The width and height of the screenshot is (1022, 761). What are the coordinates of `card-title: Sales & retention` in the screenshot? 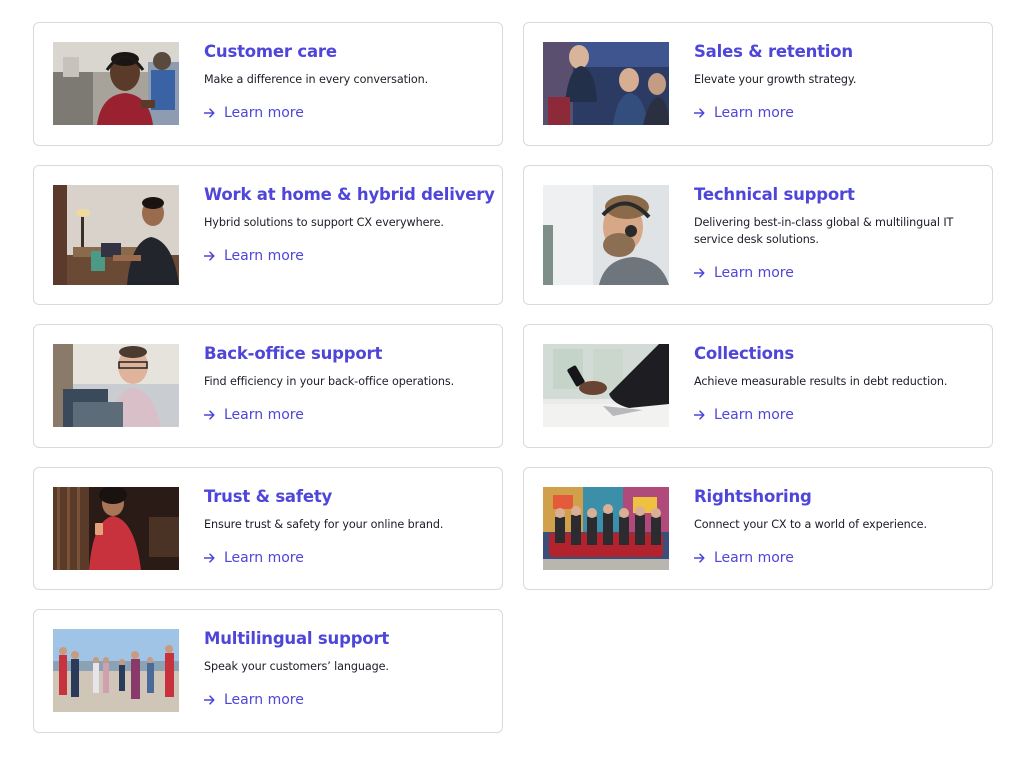 It's located at (834, 52).